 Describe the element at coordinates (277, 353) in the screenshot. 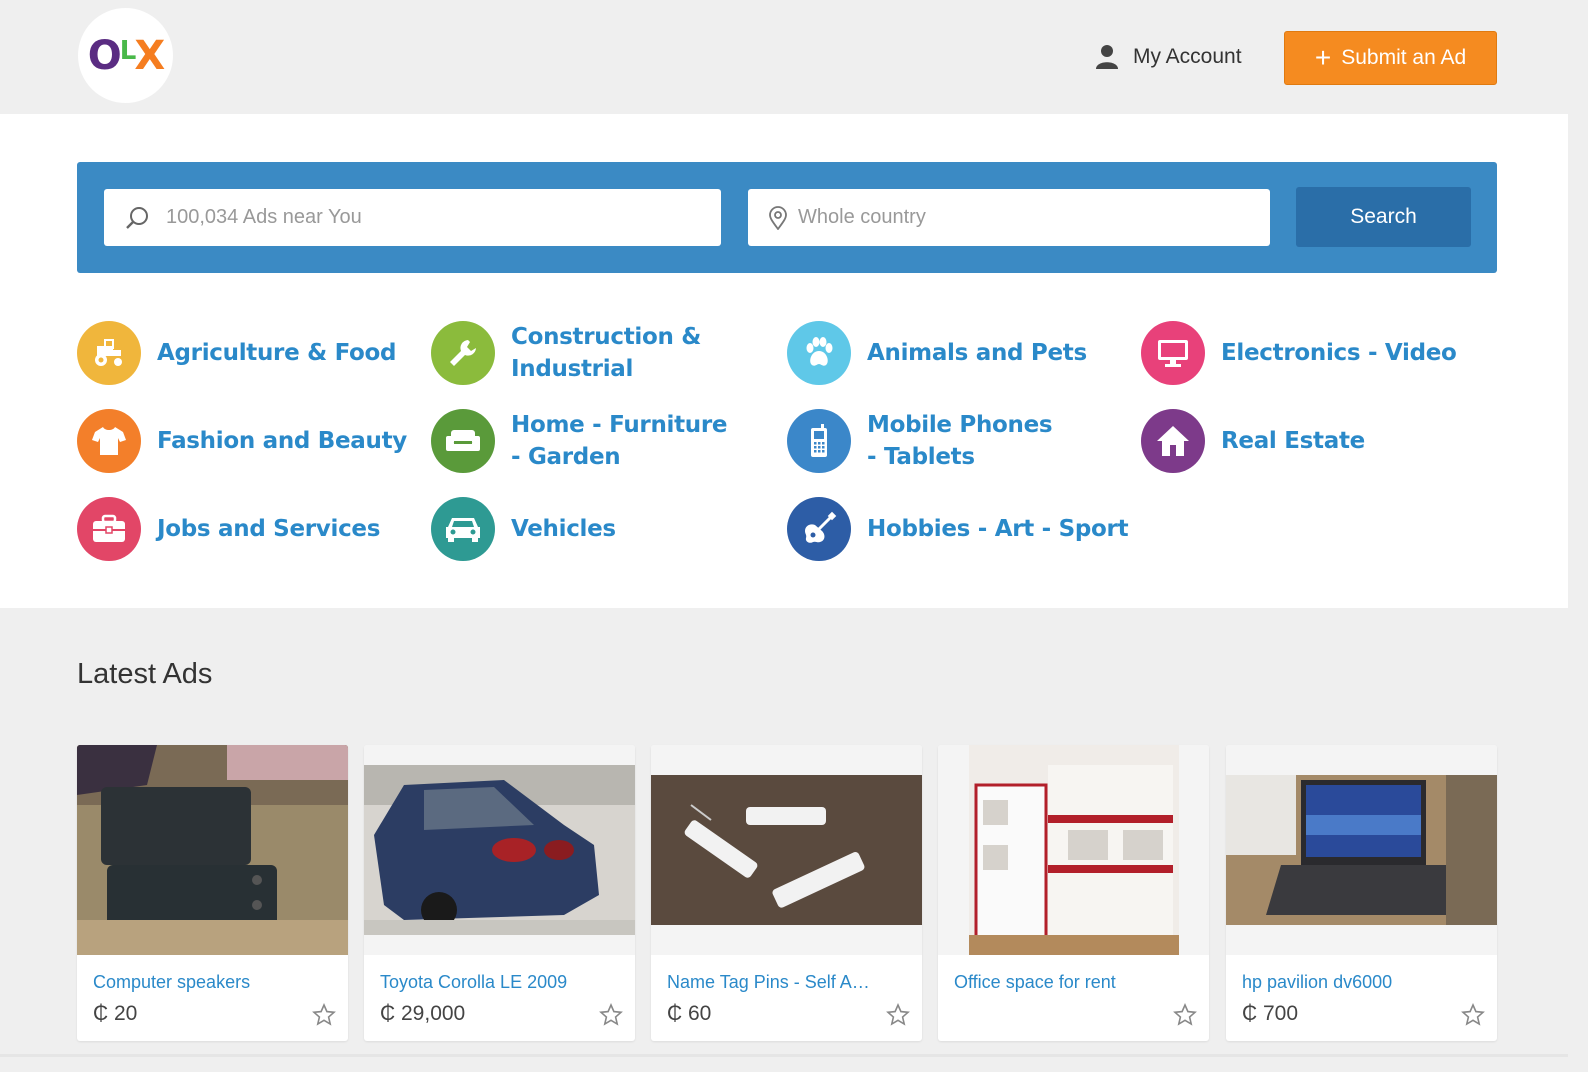

I see `category-label: Agriculture & Food` at that location.